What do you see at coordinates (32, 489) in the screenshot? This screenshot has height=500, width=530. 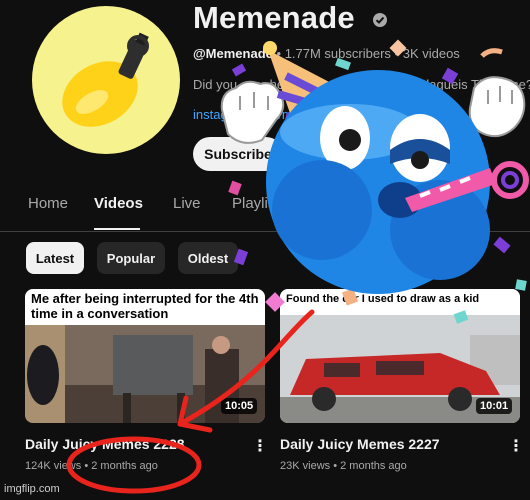 I see `watermark: imgflip.com` at bounding box center [32, 489].